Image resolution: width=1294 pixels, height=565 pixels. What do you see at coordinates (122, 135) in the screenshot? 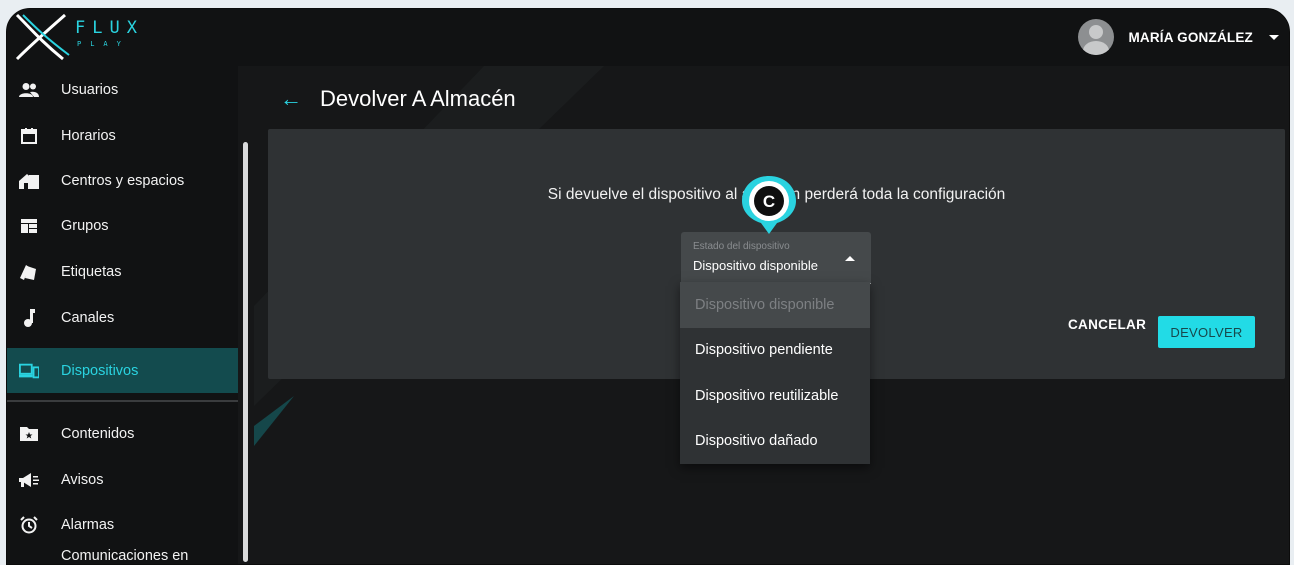
I see `sidebar-item-horarios: Horarios` at bounding box center [122, 135].